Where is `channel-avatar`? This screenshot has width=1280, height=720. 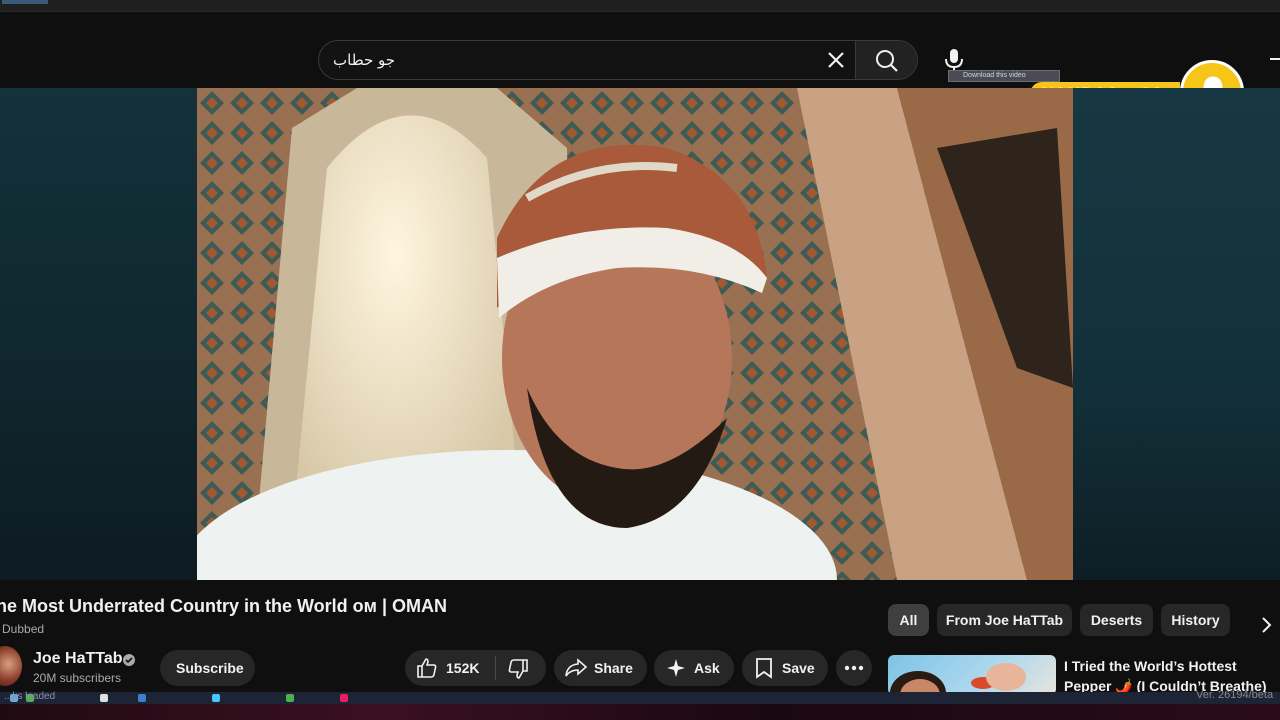
channel-avatar is located at coordinates (11, 666).